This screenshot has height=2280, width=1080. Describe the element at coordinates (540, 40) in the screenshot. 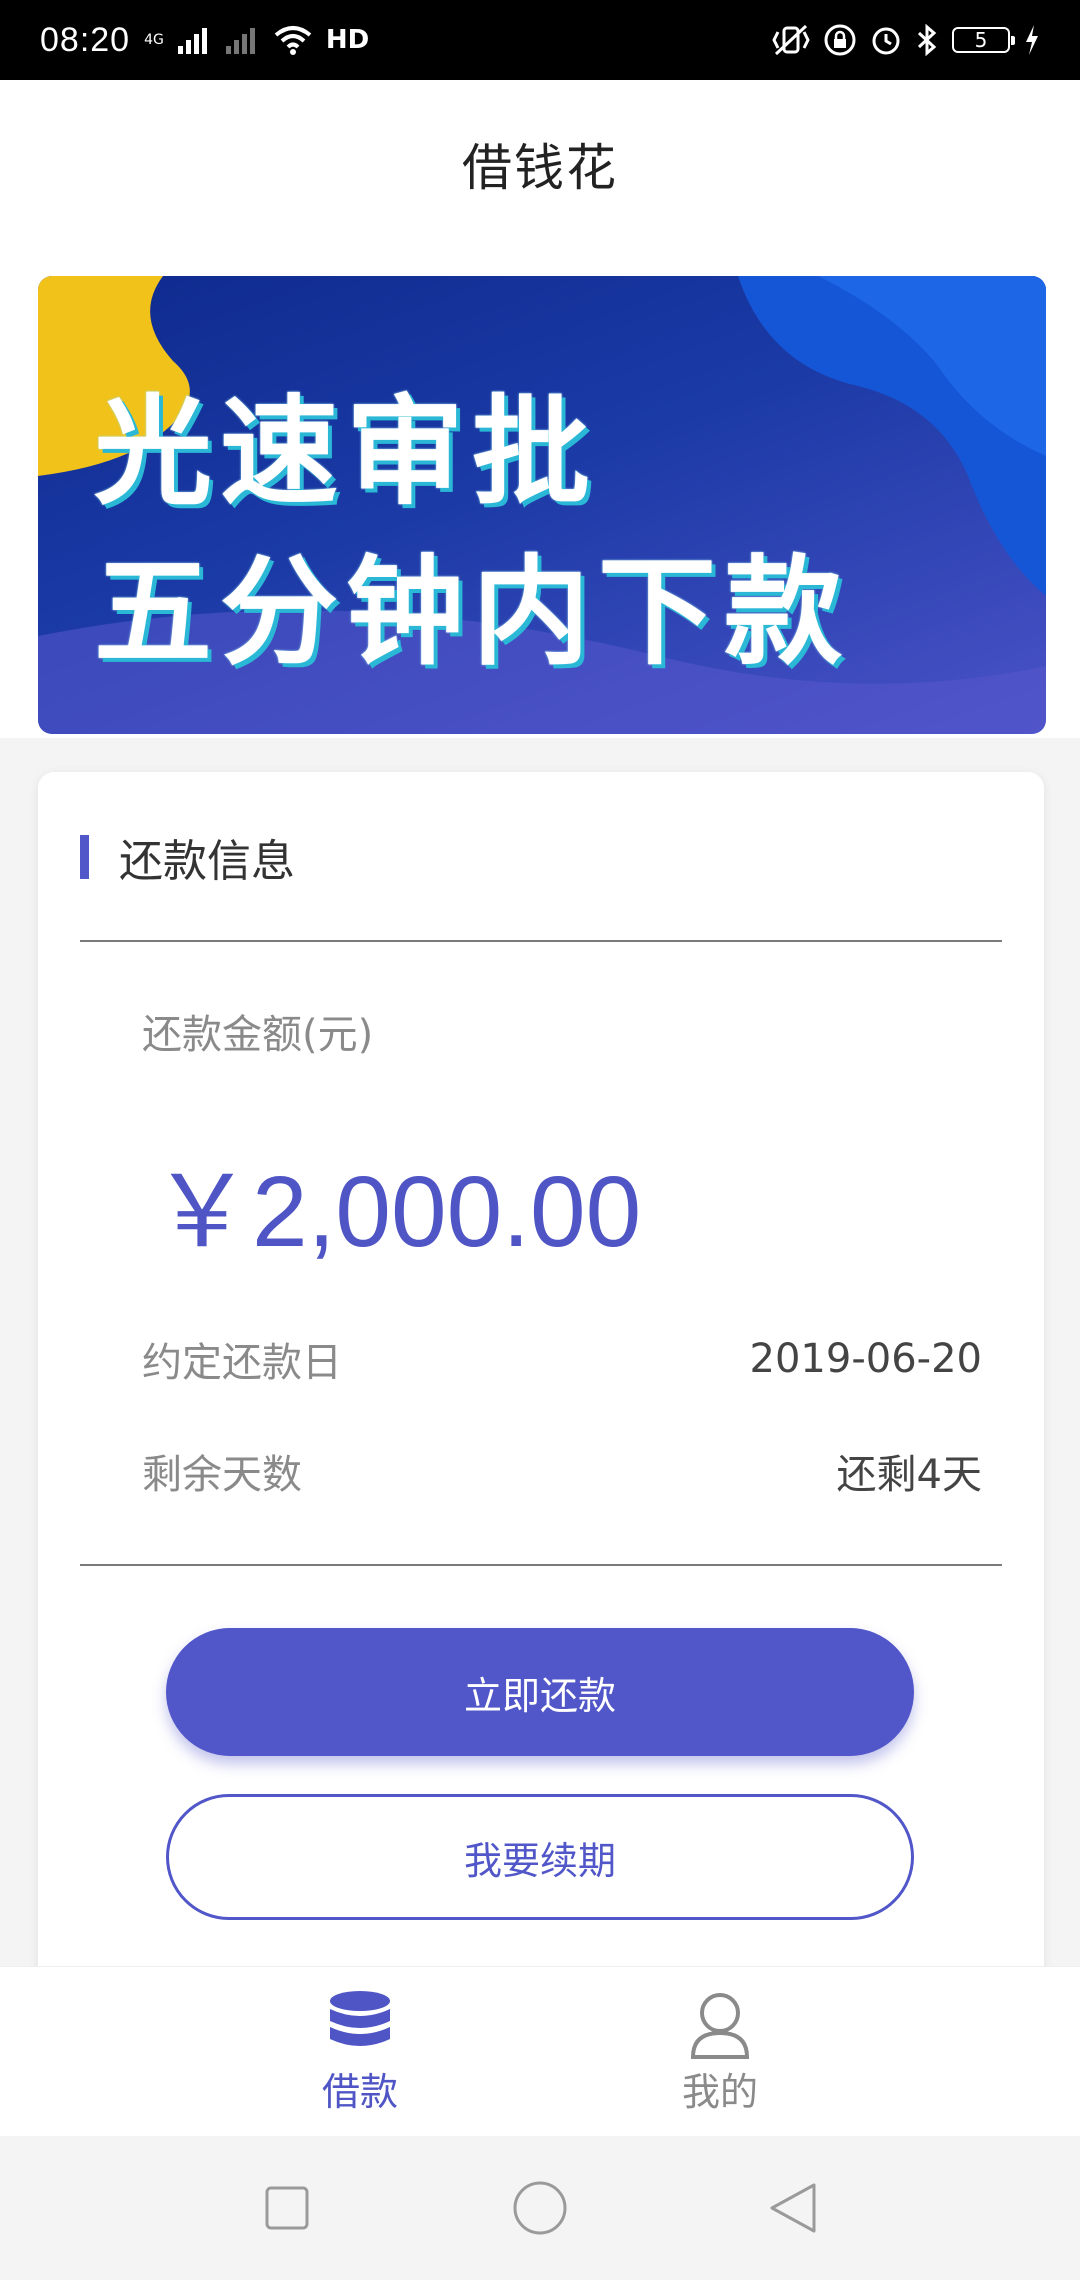

I see `status-bar: 08:20 4G HD 5` at that location.